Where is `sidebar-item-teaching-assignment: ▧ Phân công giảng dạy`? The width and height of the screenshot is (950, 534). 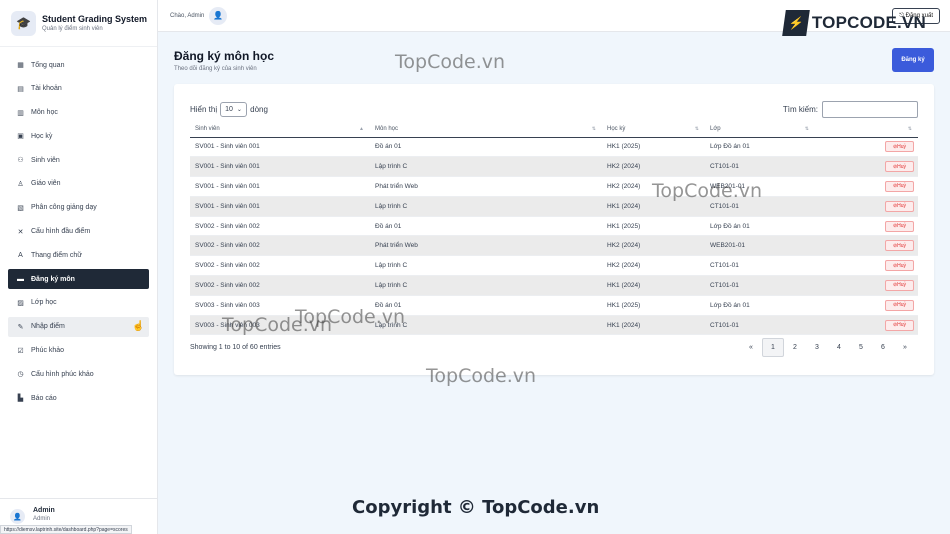 sidebar-item-teaching-assignment: ▧ Phân công giảng dạy is located at coordinates (78, 208).